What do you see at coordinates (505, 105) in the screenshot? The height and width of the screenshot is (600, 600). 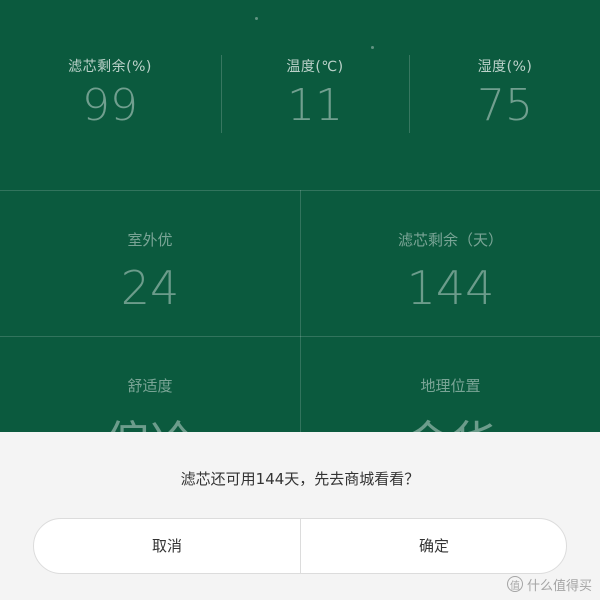 I see `stat-value: 75` at bounding box center [505, 105].